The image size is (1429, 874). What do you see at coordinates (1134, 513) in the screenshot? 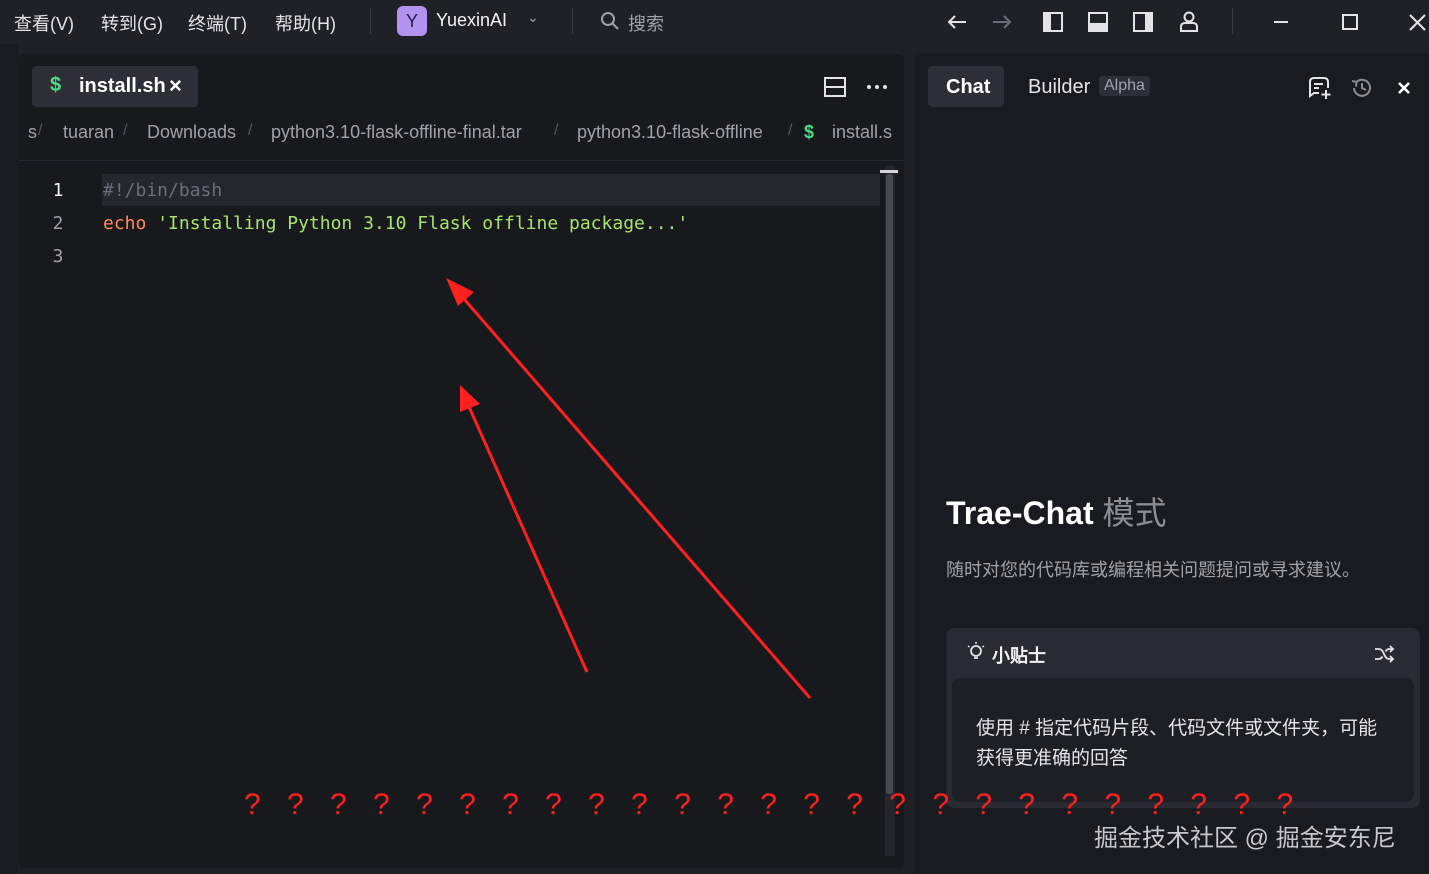
I see `chat-mode-suffix: 模式` at bounding box center [1134, 513].